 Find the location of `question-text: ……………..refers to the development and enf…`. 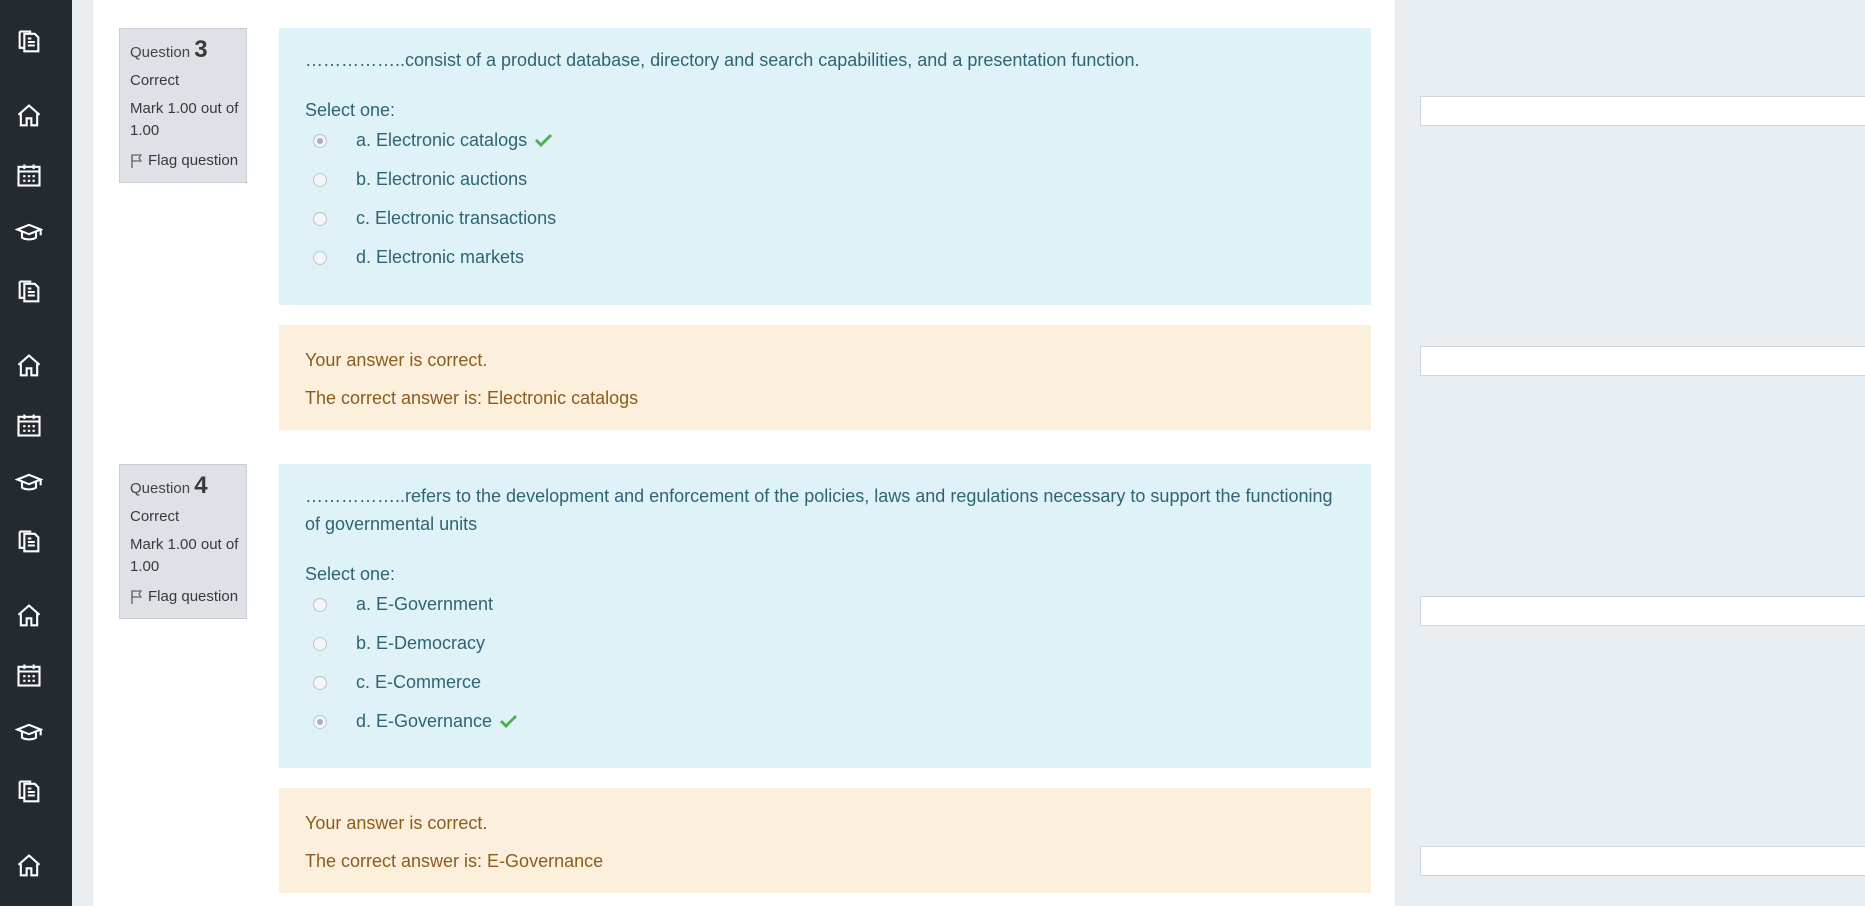

question-text: ……………..refers to the development and enf… is located at coordinates (819, 510).